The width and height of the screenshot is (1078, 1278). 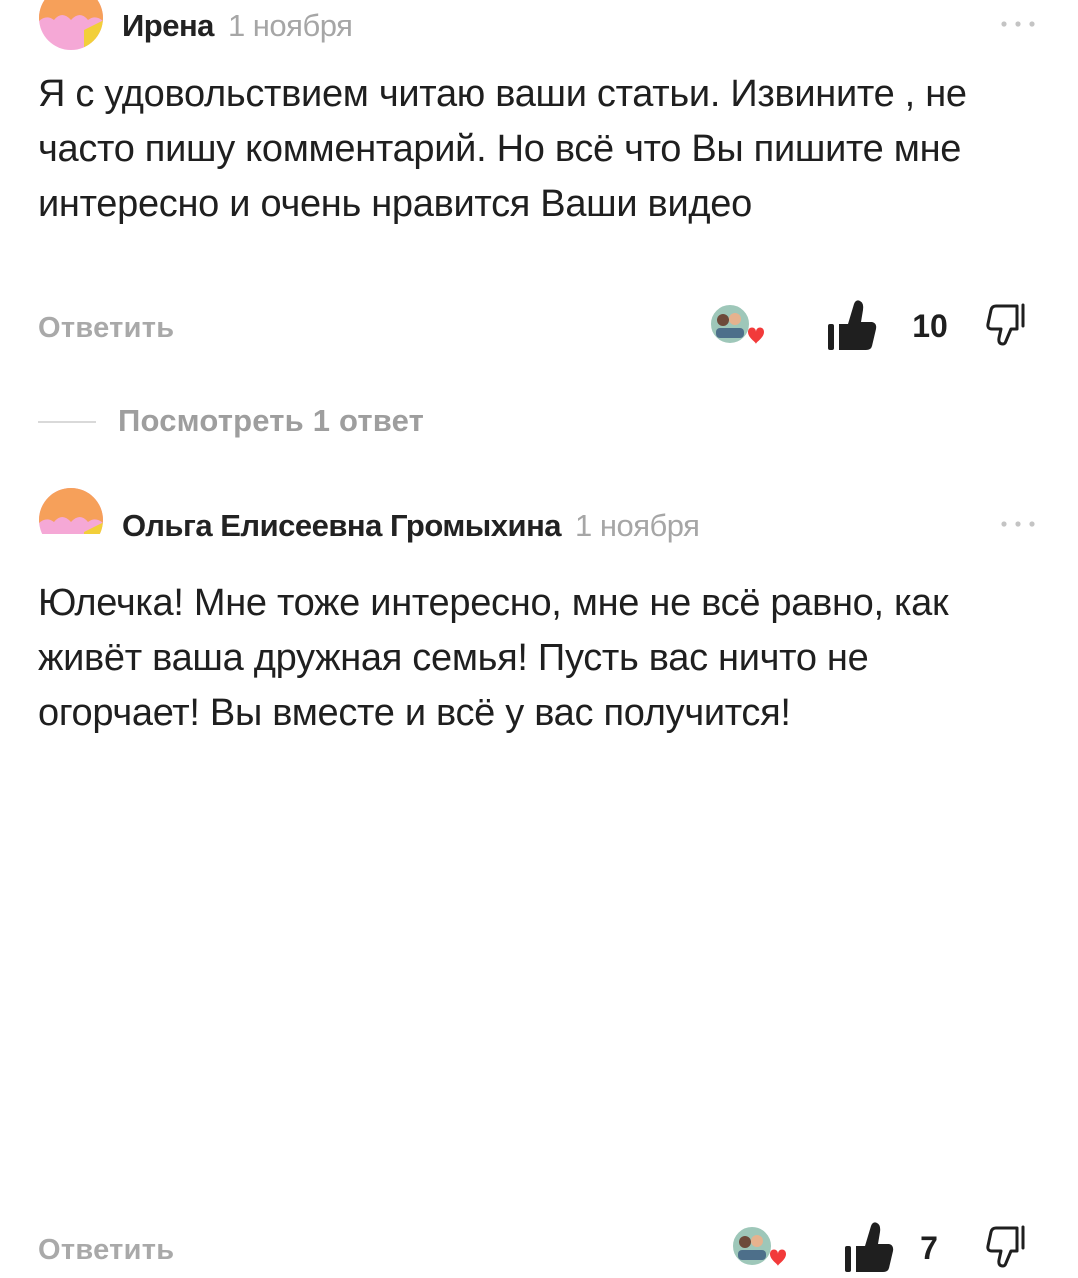 I want to click on view-replies-row: Посмотреть 1 ответ, so click(x=338, y=423).